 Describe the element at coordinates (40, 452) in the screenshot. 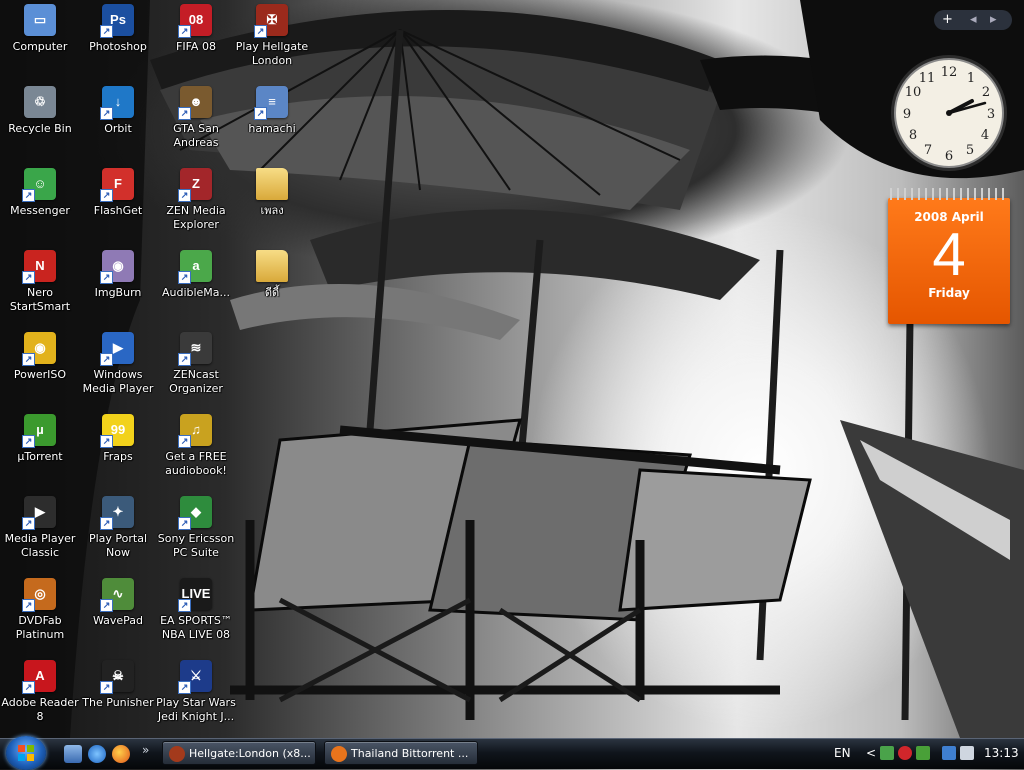

I see `desktop-icon: µ ↗ µTorrent` at that location.